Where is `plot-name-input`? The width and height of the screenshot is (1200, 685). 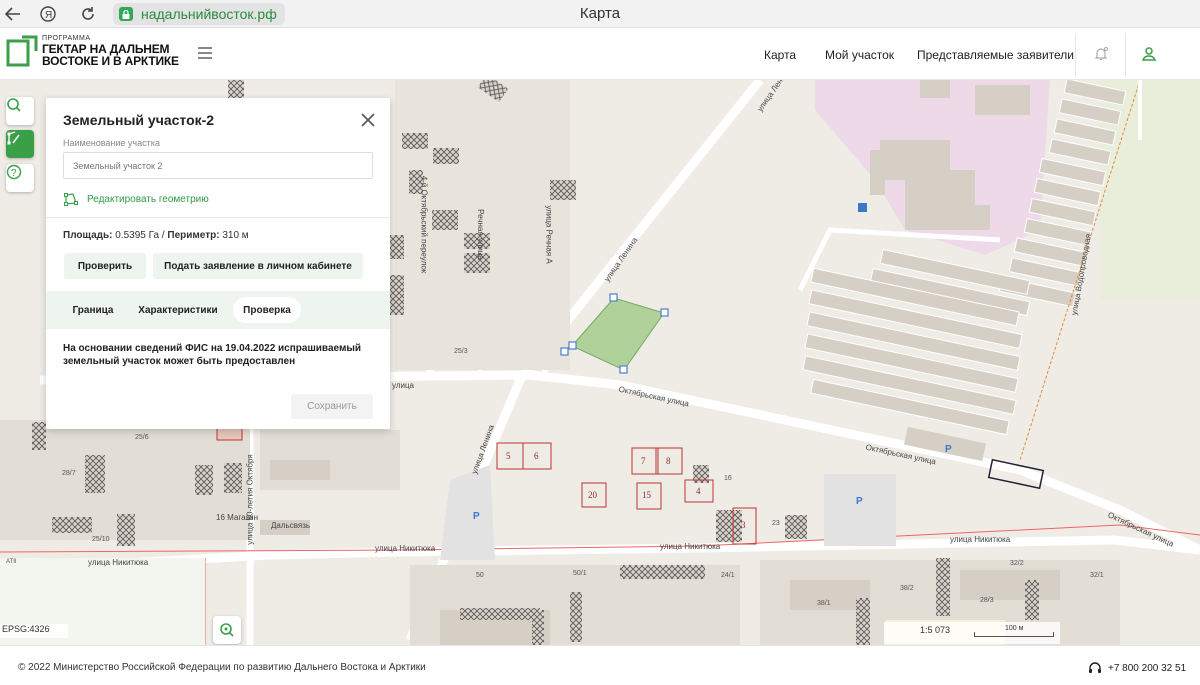
plot-name-input is located at coordinates (218, 165).